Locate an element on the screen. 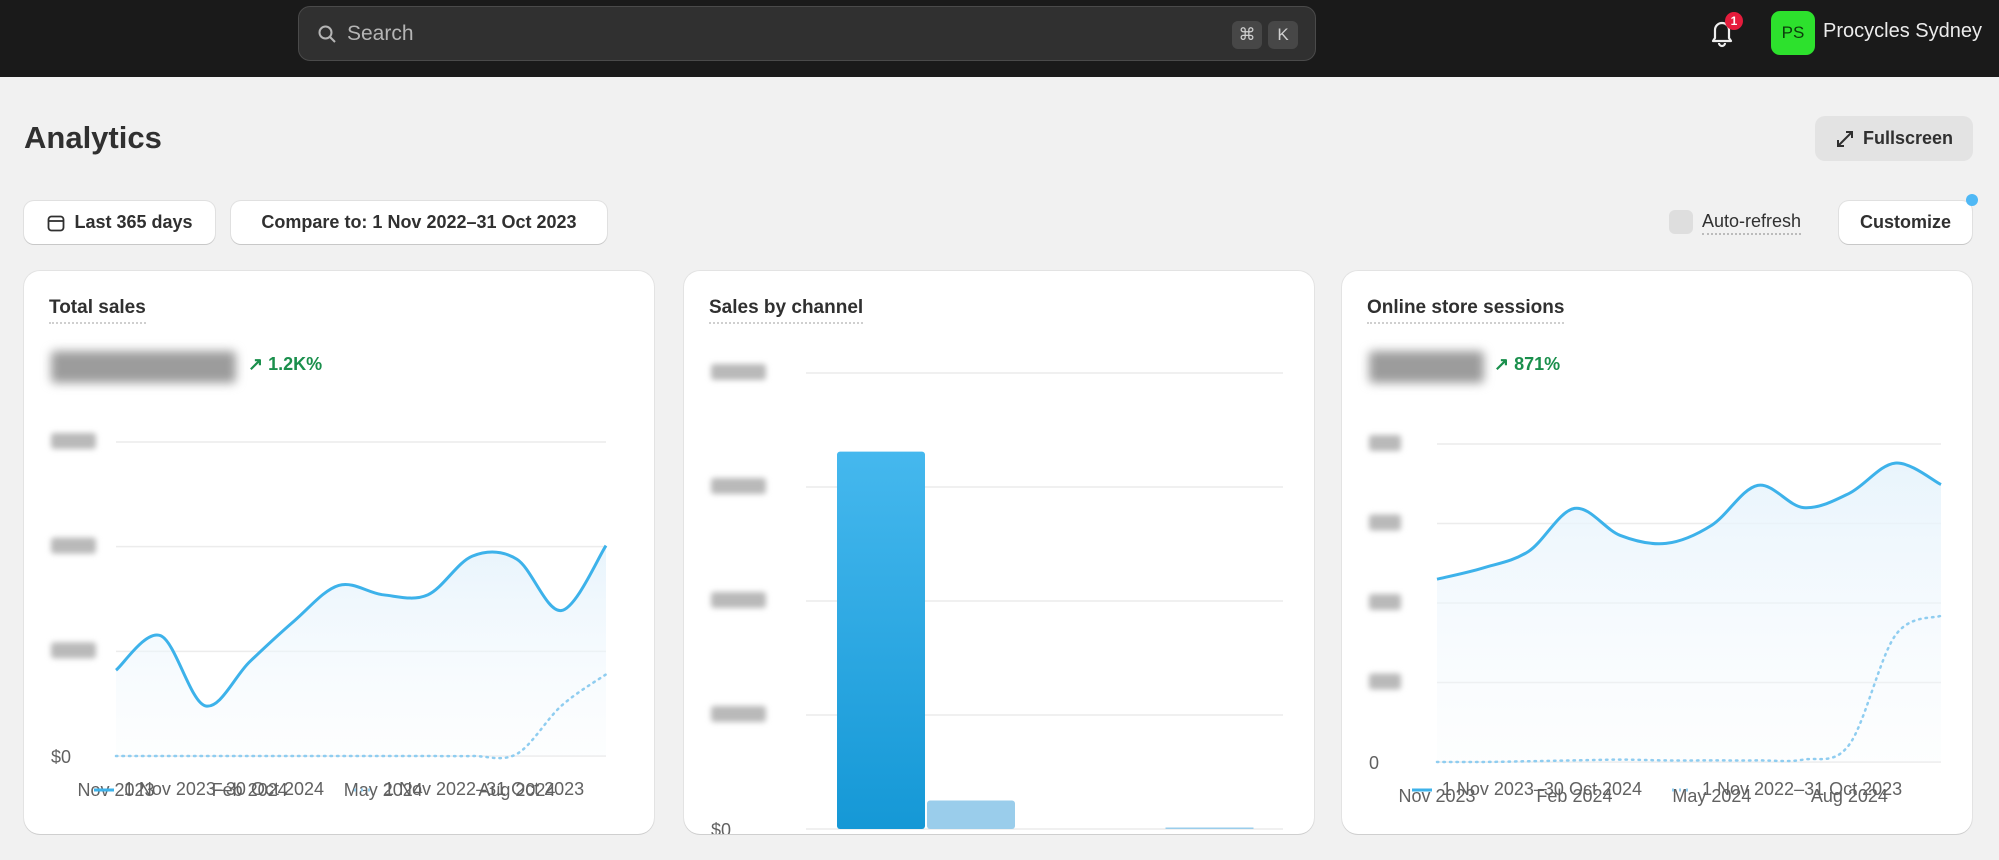  k-key: K is located at coordinates (1283, 35).